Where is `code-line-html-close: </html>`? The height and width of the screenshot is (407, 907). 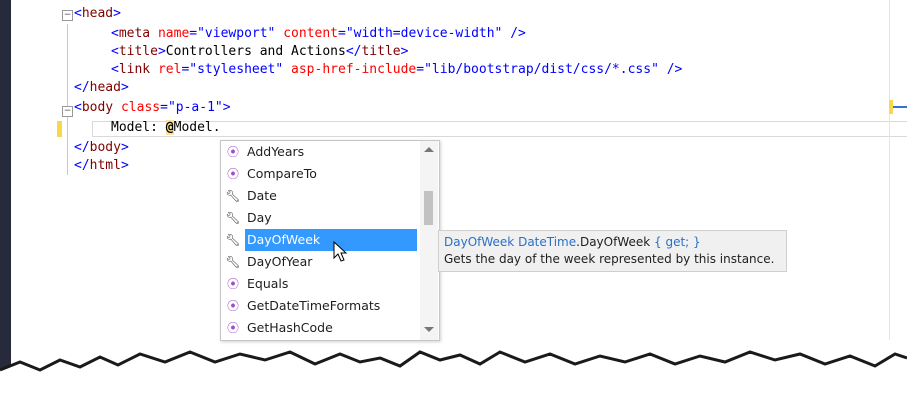 code-line-html-close: </html> is located at coordinates (101, 165).